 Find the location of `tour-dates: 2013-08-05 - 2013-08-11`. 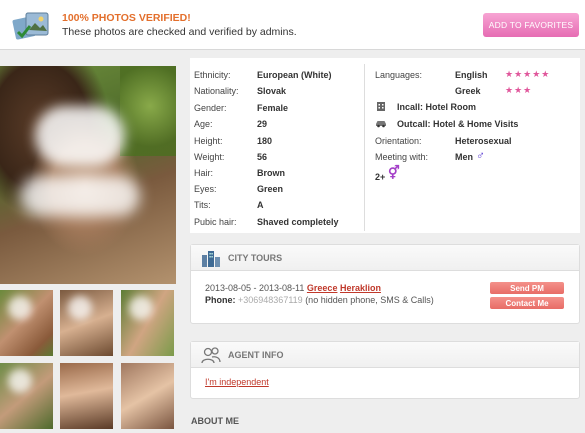

tour-dates: 2013-08-05 - 2013-08-11 is located at coordinates (255, 288).